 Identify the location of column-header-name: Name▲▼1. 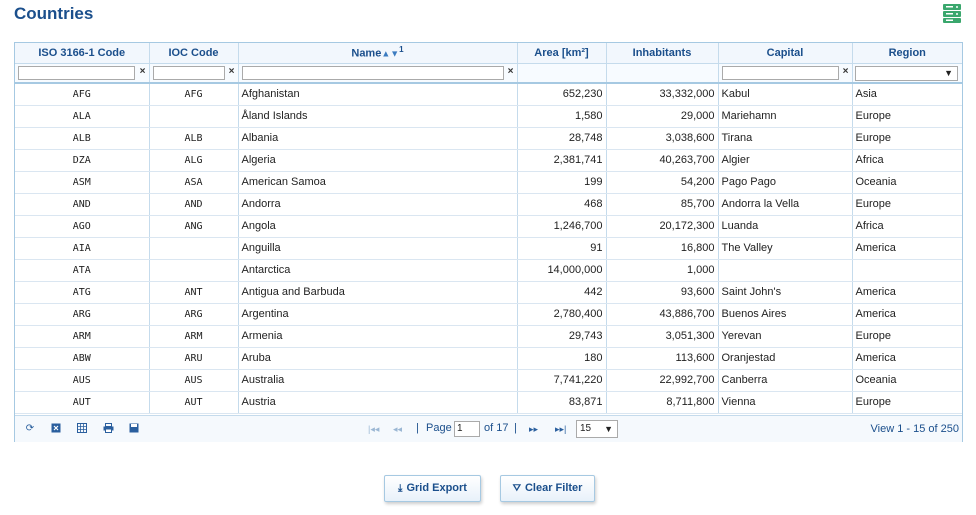
(378, 53).